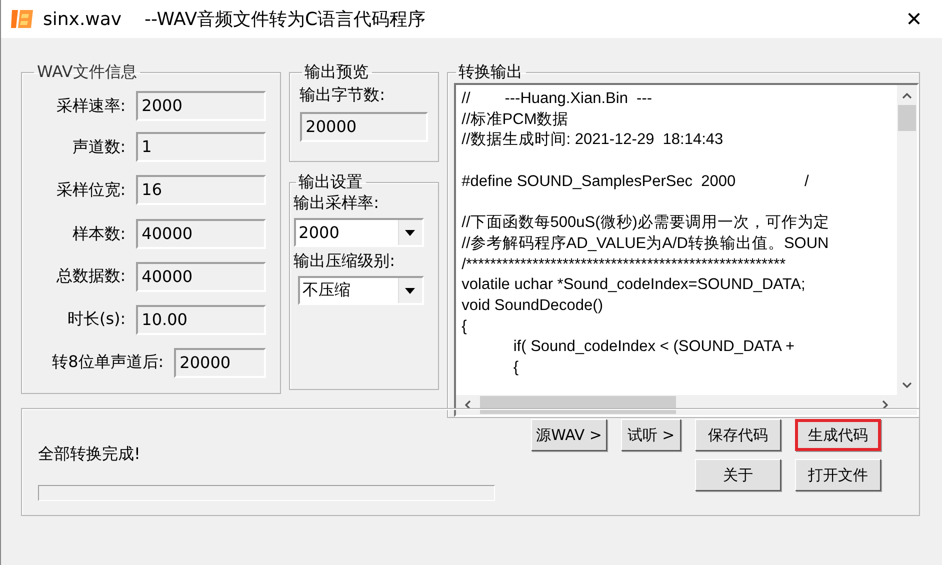  Describe the element at coordinates (201, 319) in the screenshot. I see `value-field: 10.00` at that location.